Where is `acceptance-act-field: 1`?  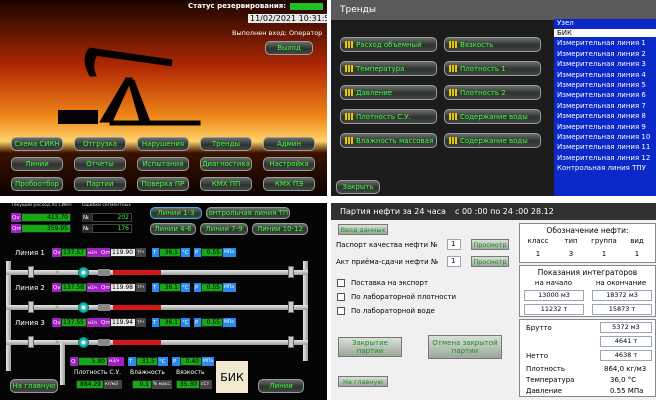
acceptance-act-field: 1 is located at coordinates (454, 261).